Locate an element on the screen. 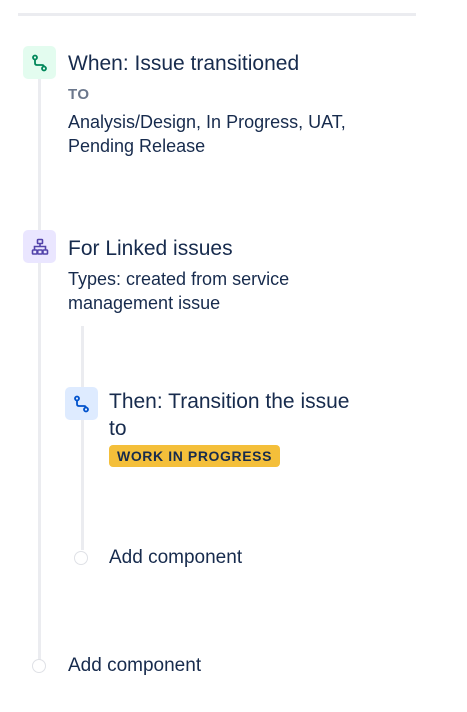 The height and width of the screenshot is (712, 467). trigger-title: When: Issue transitioned is located at coordinates (183, 63).